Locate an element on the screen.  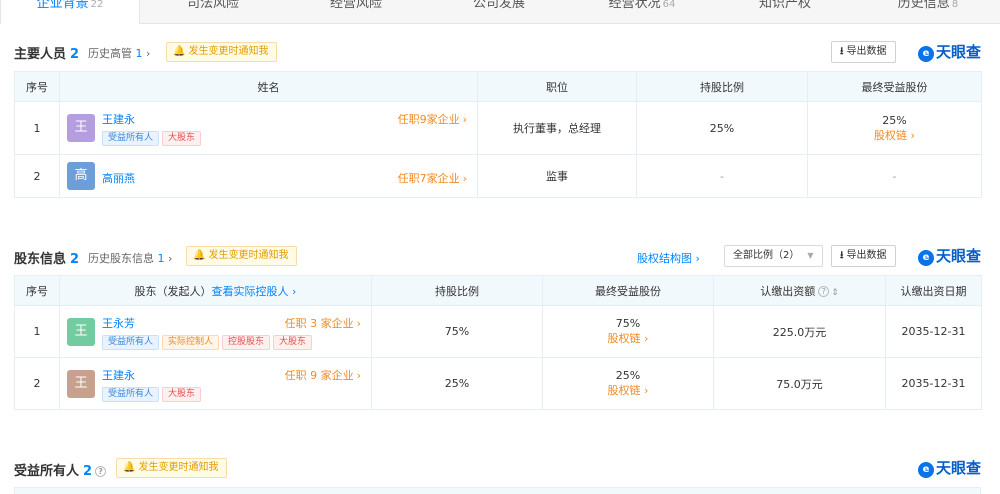
tab-company-development: 公司发展 is located at coordinates (499, 8).